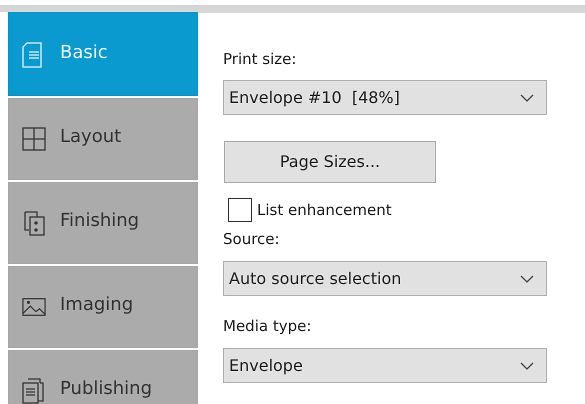 This screenshot has width=585, height=404. What do you see at coordinates (324, 210) in the screenshot?
I see `checkbox-label: List enhancement` at bounding box center [324, 210].